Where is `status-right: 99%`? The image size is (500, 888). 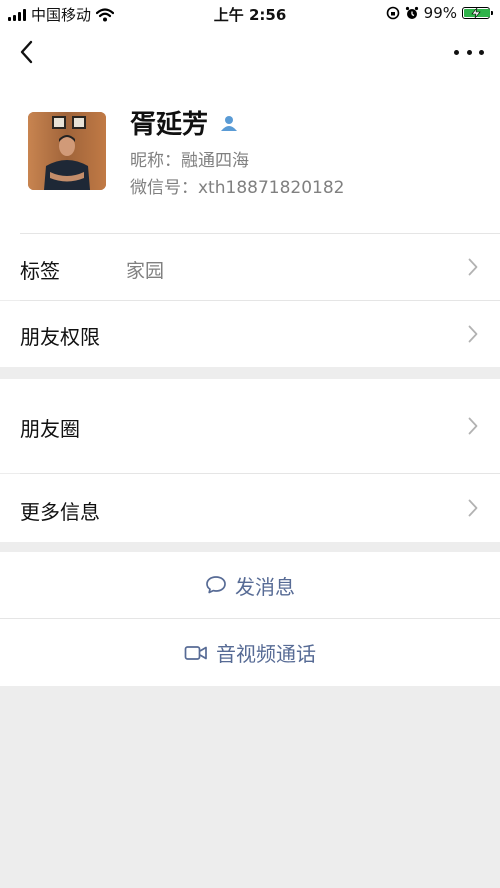 status-right: 99% is located at coordinates (439, 13).